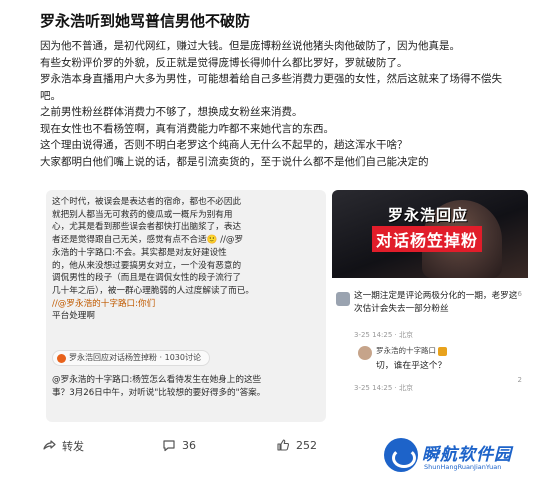 Image resolution: width=550 pixels, height=483 pixels. What do you see at coordinates (153, 290) in the screenshot?
I see `screenshot-line: 几十年之后），被一群心理脆弱的人过度解读了而已。` at bounding box center [153, 290].